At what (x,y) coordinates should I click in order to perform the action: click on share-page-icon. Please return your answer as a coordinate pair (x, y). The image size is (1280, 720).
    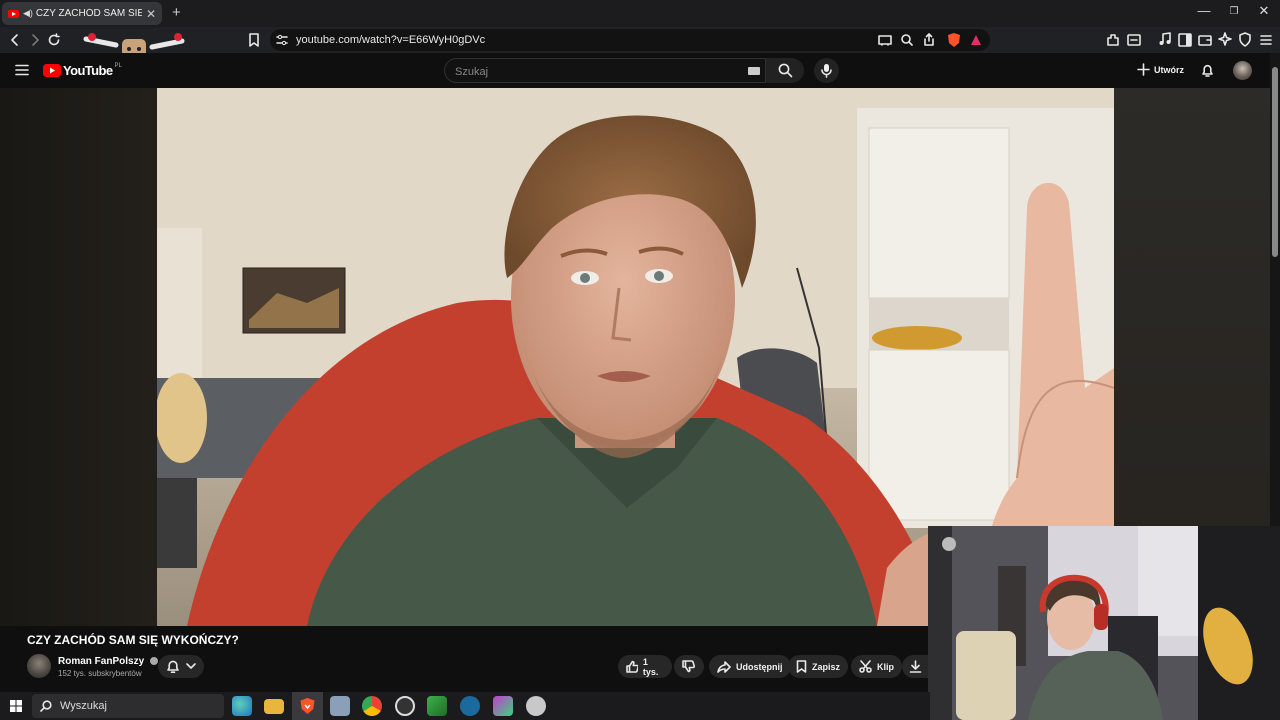
    Looking at the image, I should click on (929, 39).